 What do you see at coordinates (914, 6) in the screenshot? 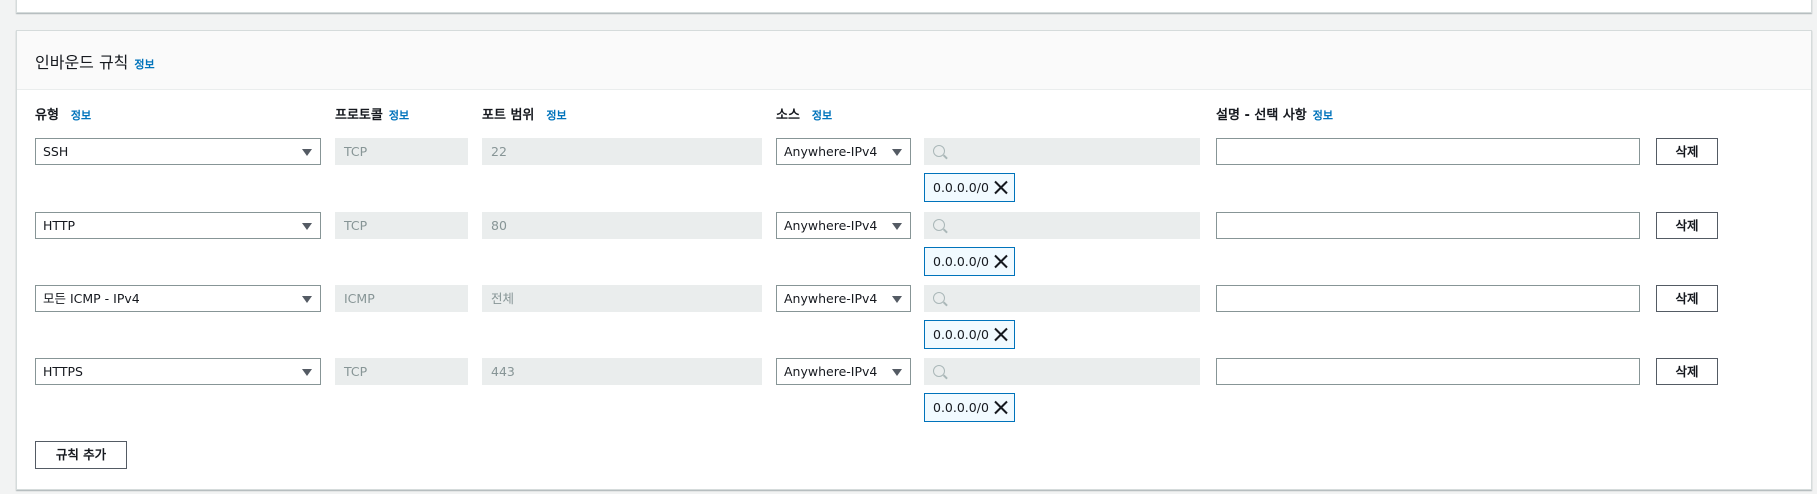
I see `previous-panel` at bounding box center [914, 6].